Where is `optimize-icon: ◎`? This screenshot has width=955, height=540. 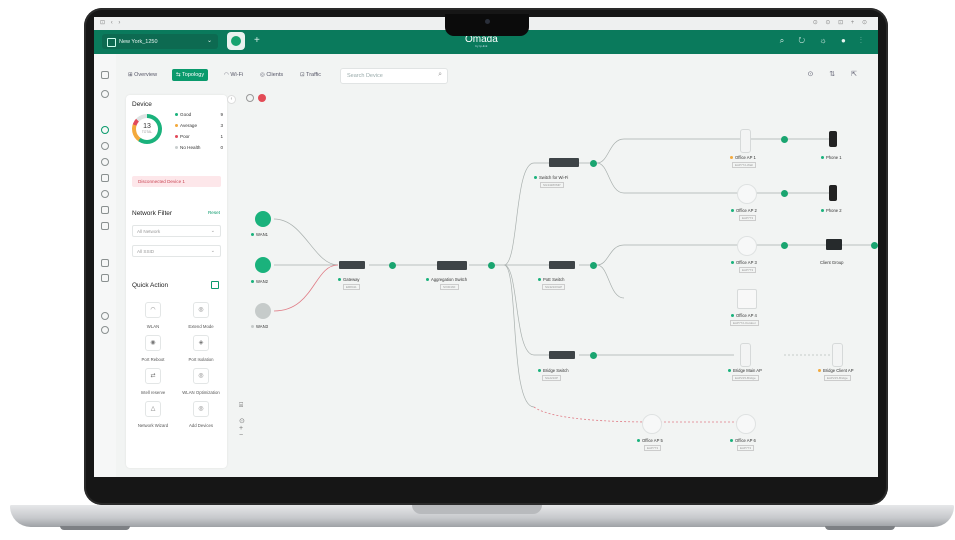 optimize-icon: ◎ is located at coordinates (201, 376).